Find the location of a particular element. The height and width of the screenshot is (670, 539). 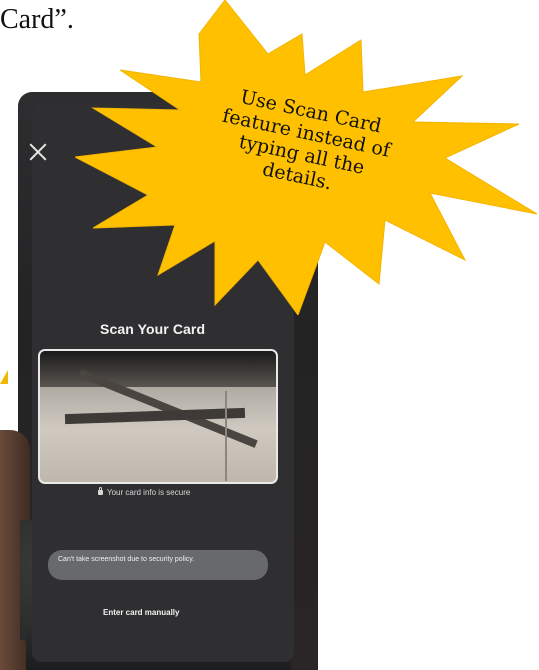

camera-preview-seam is located at coordinates (226, 436).